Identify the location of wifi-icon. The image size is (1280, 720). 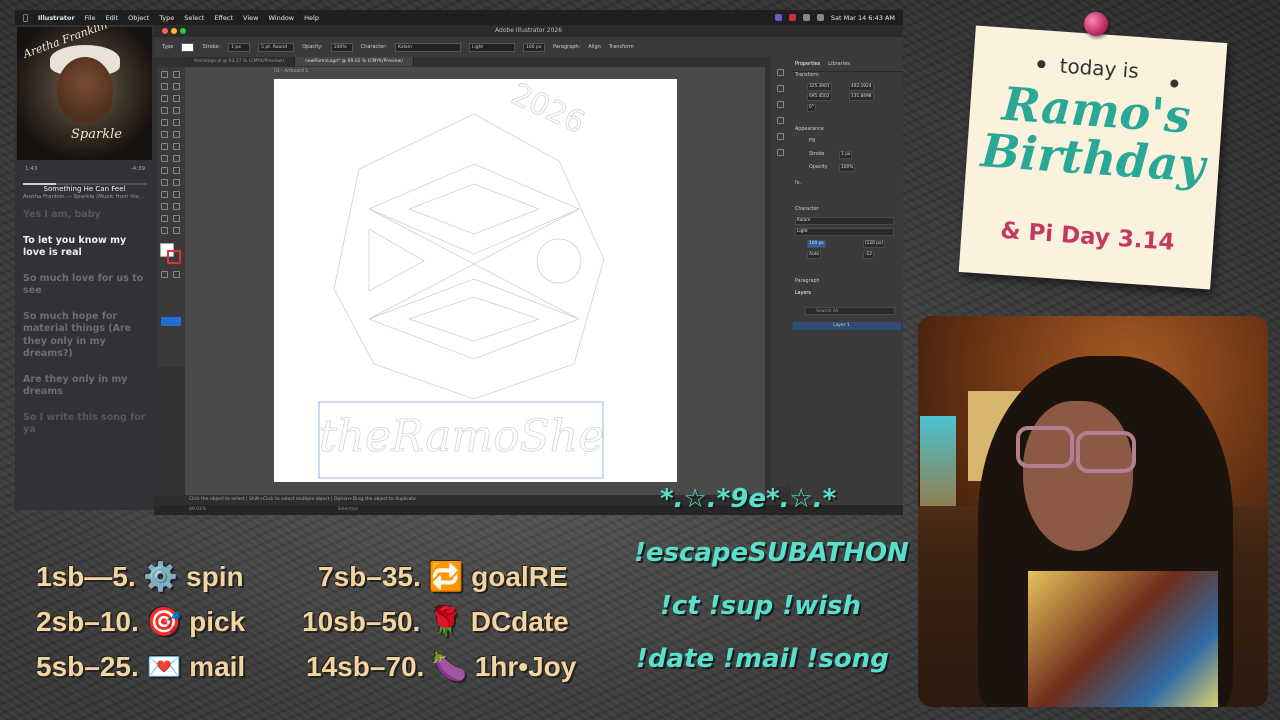
(806, 17).